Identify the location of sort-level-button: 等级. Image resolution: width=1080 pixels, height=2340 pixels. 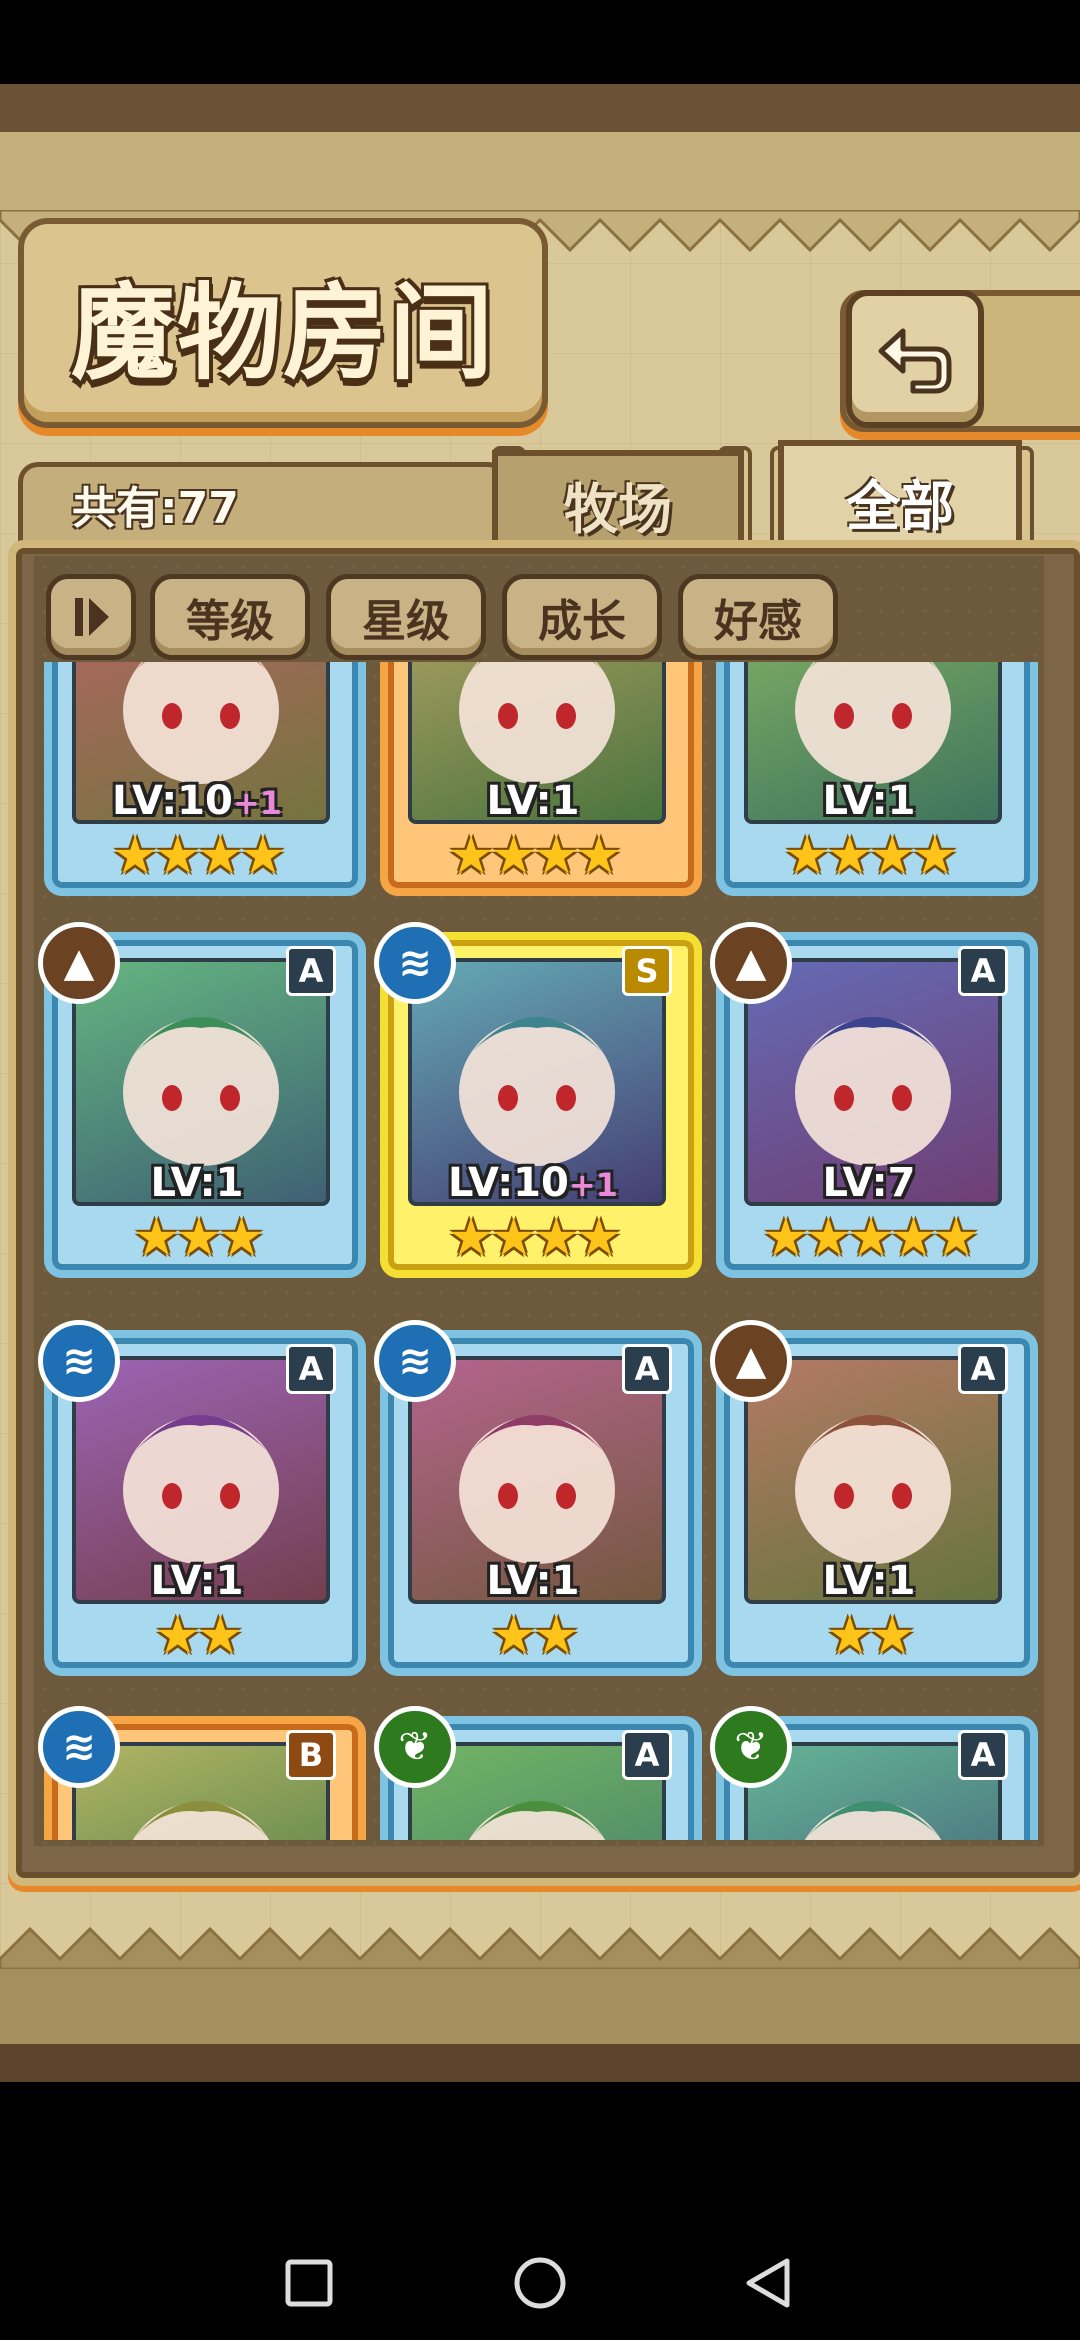
(230, 617).